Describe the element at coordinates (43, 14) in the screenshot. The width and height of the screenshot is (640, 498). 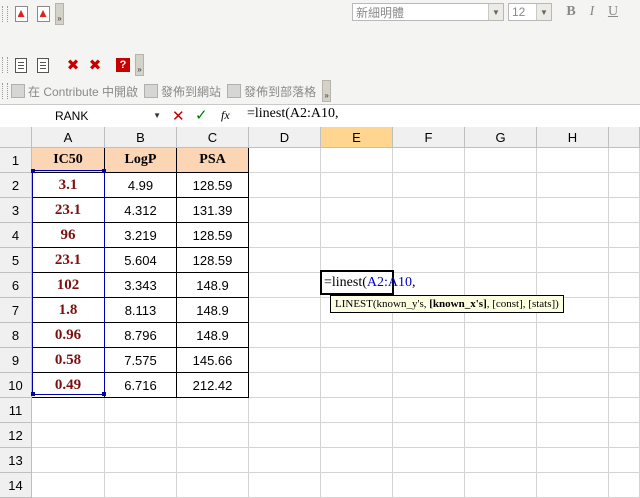
I see `convert-and-email-pdf-button` at that location.